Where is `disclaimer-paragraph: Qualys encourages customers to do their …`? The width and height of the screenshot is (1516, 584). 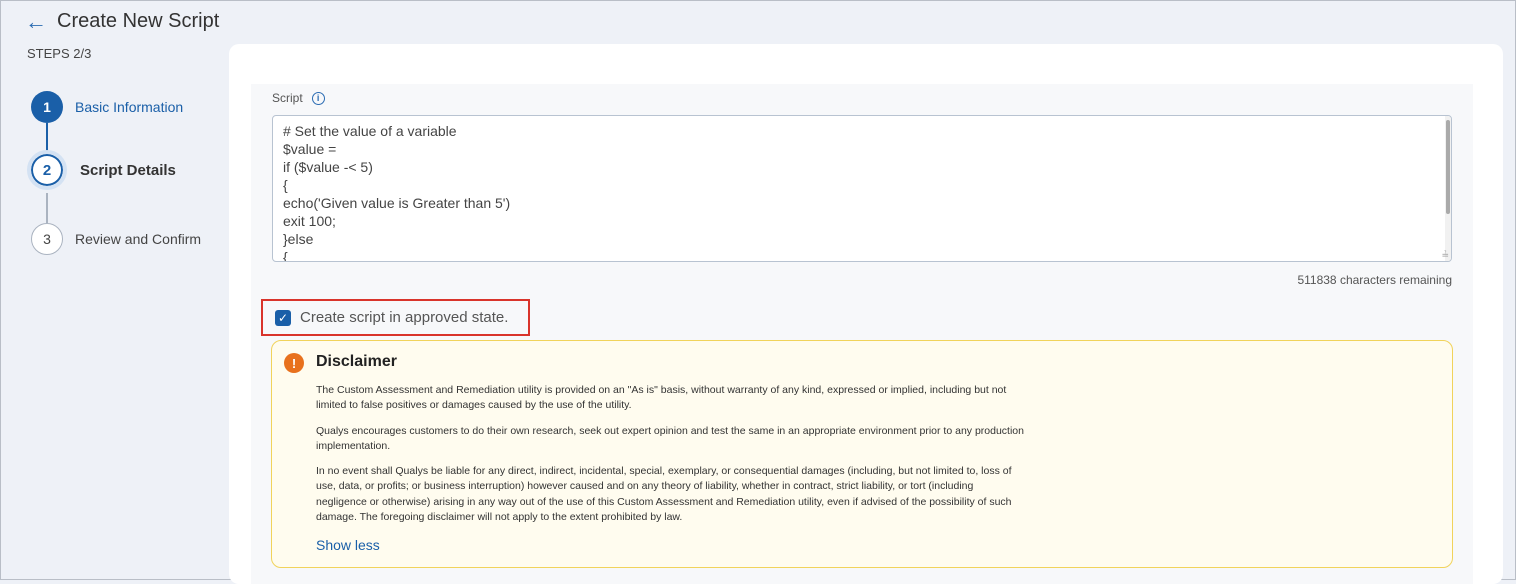
disclaimer-paragraph: Qualys encourages customers to do their … is located at coordinates (670, 438).